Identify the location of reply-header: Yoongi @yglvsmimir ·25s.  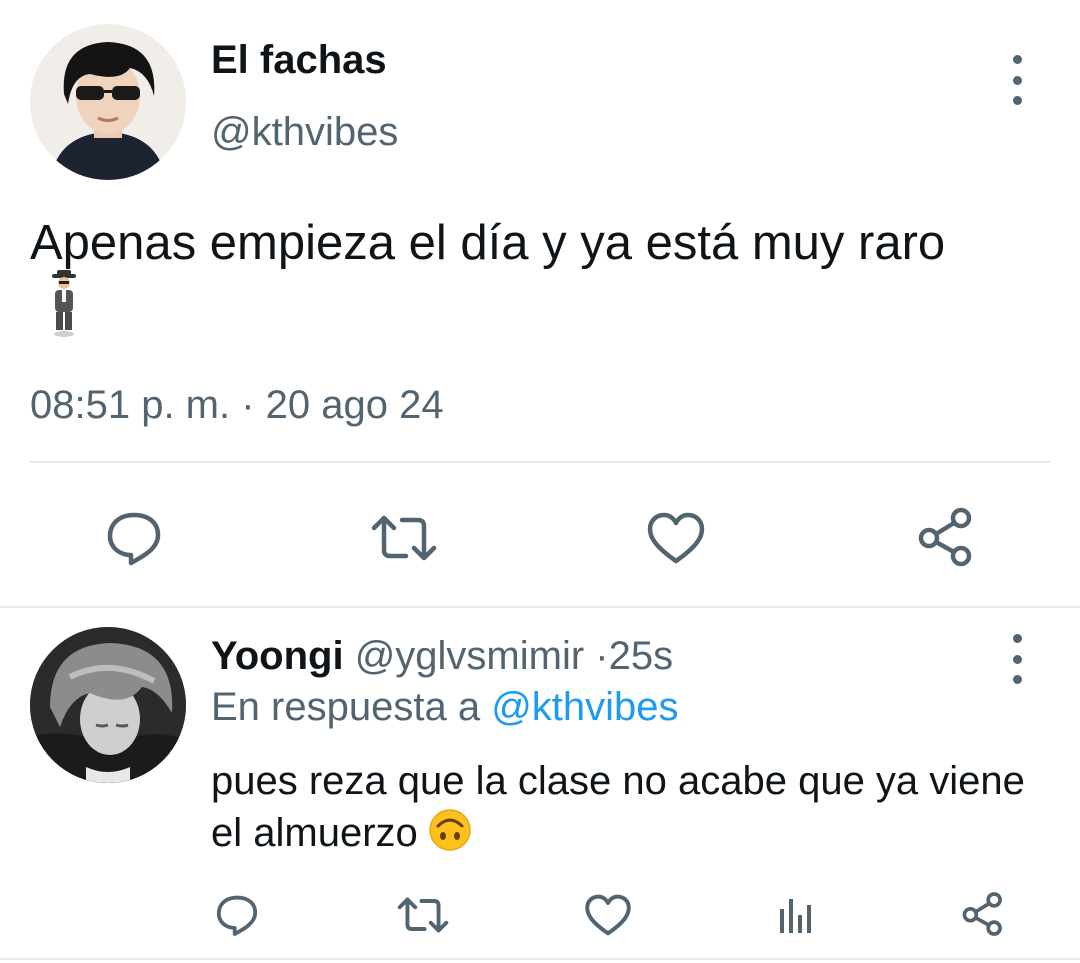
(442, 656).